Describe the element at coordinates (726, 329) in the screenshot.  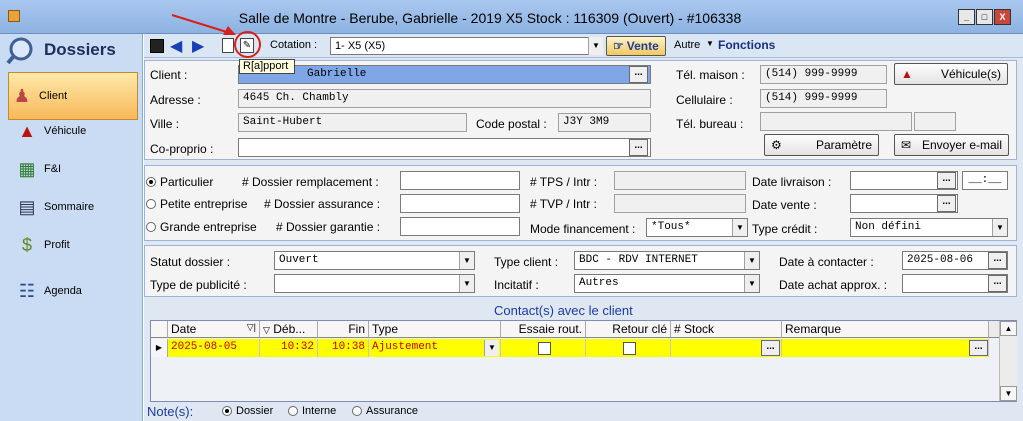
I see `column-header-stock: # Stock` at that location.